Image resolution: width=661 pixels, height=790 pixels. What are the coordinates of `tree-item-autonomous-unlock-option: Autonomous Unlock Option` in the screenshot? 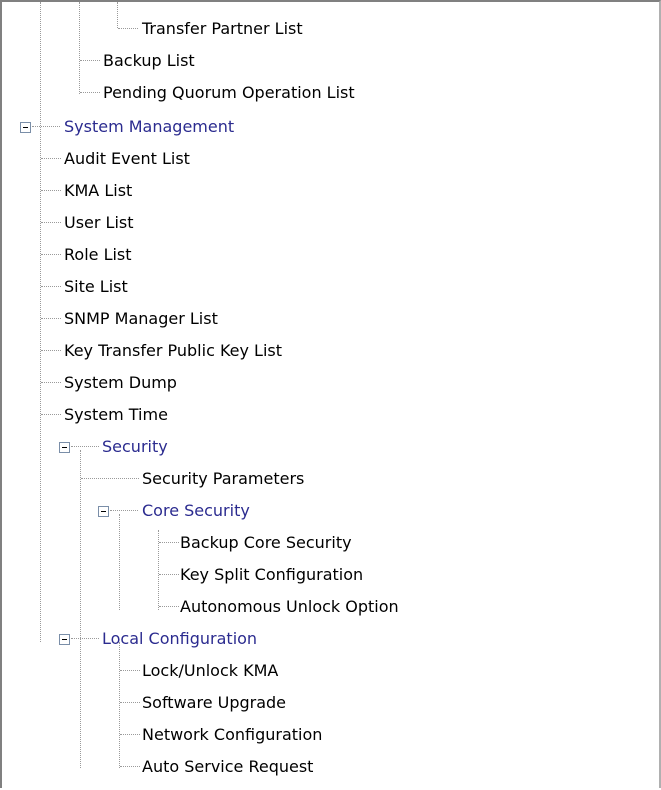 It's located at (330, 608).